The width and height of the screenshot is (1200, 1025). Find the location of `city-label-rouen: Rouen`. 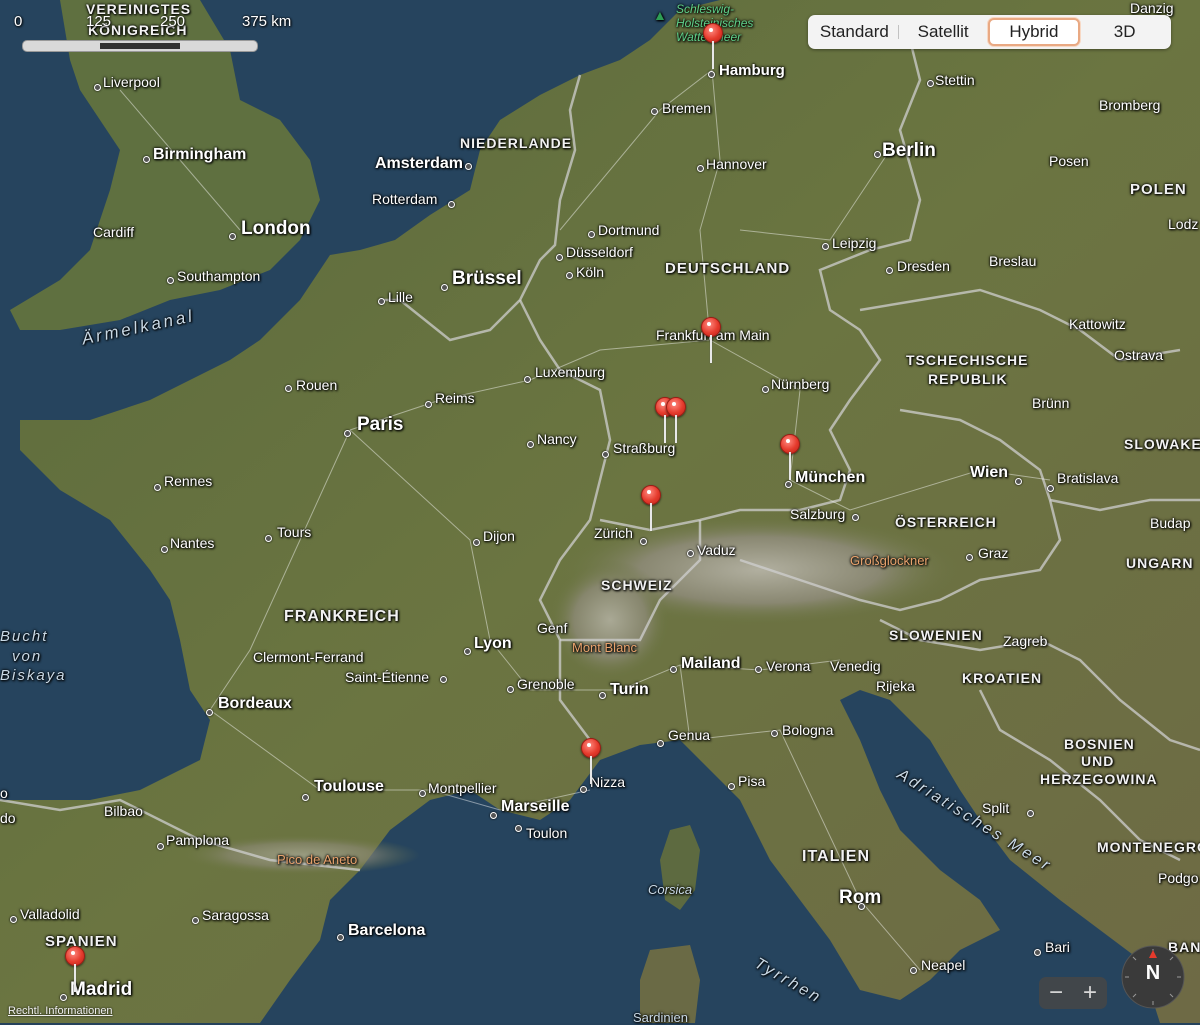

city-label-rouen: Rouen is located at coordinates (317, 385).